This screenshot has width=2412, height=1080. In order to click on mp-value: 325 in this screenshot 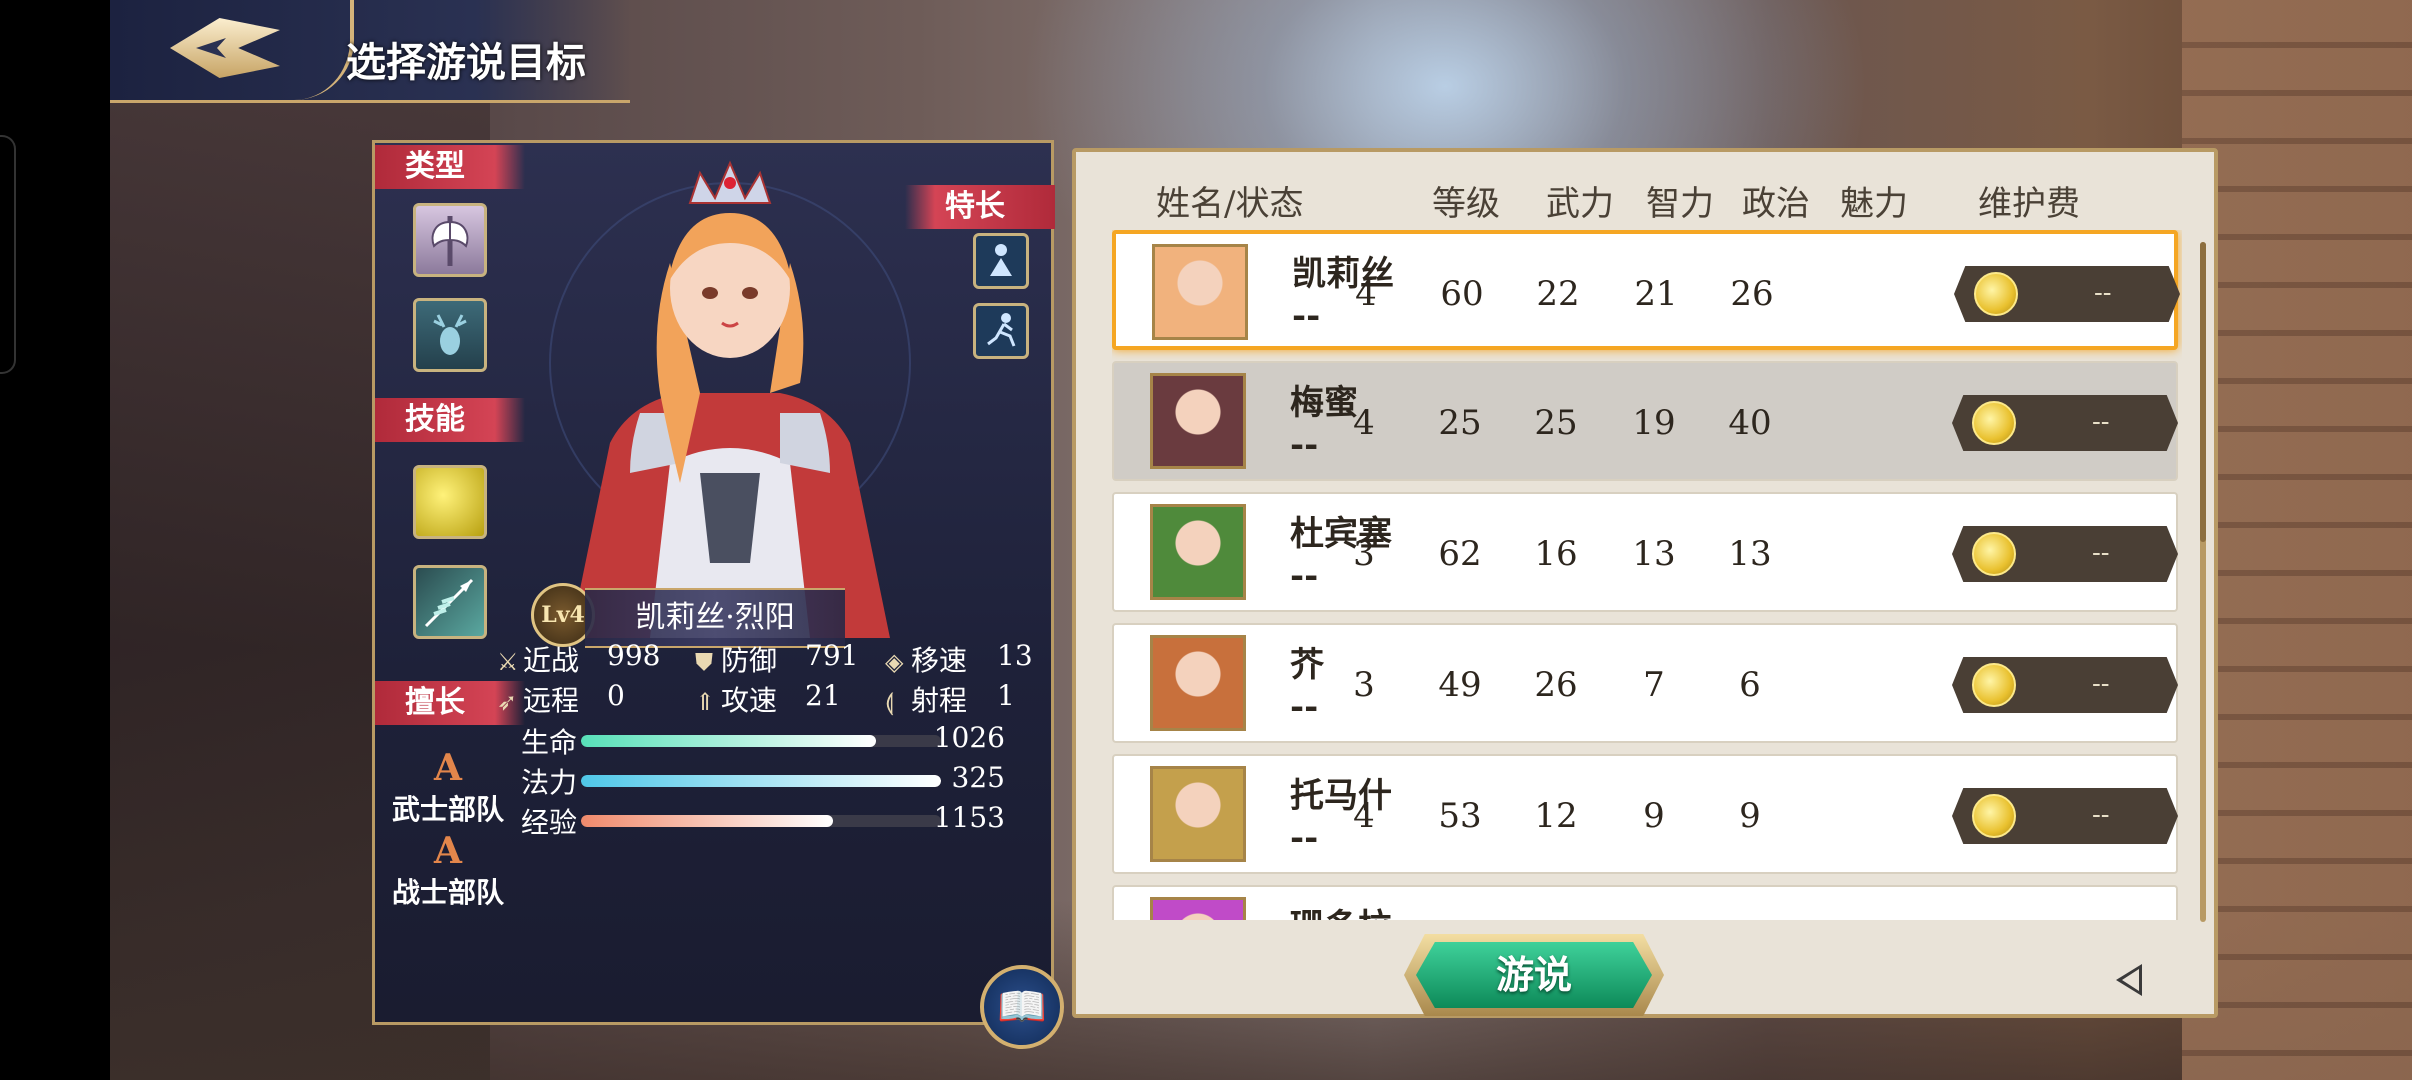, I will do `click(978, 777)`.